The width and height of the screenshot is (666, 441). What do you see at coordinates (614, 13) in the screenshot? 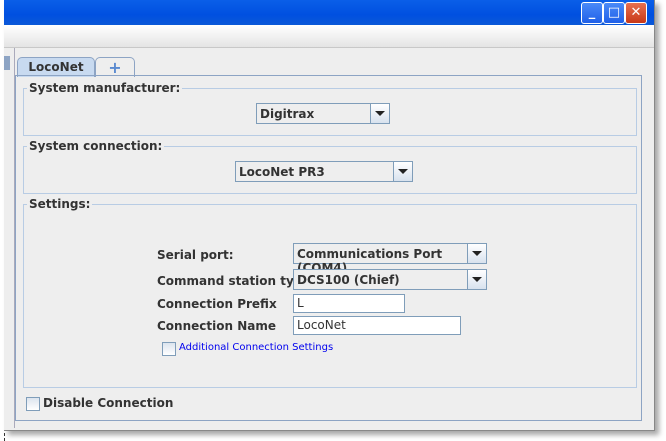
I see `maximize-button: □` at bounding box center [614, 13].